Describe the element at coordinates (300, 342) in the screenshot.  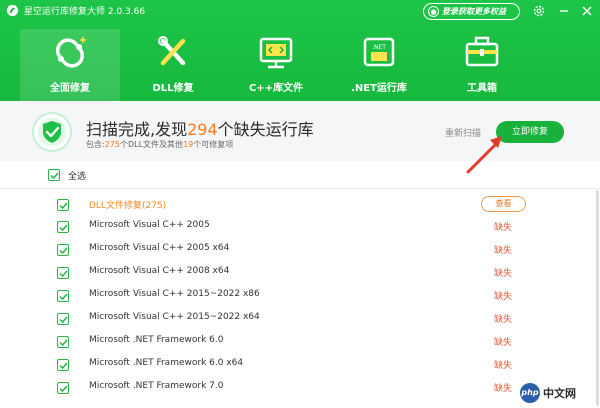
I see `list-row: Microsoft .NET Framework 6.0 缺失` at that location.